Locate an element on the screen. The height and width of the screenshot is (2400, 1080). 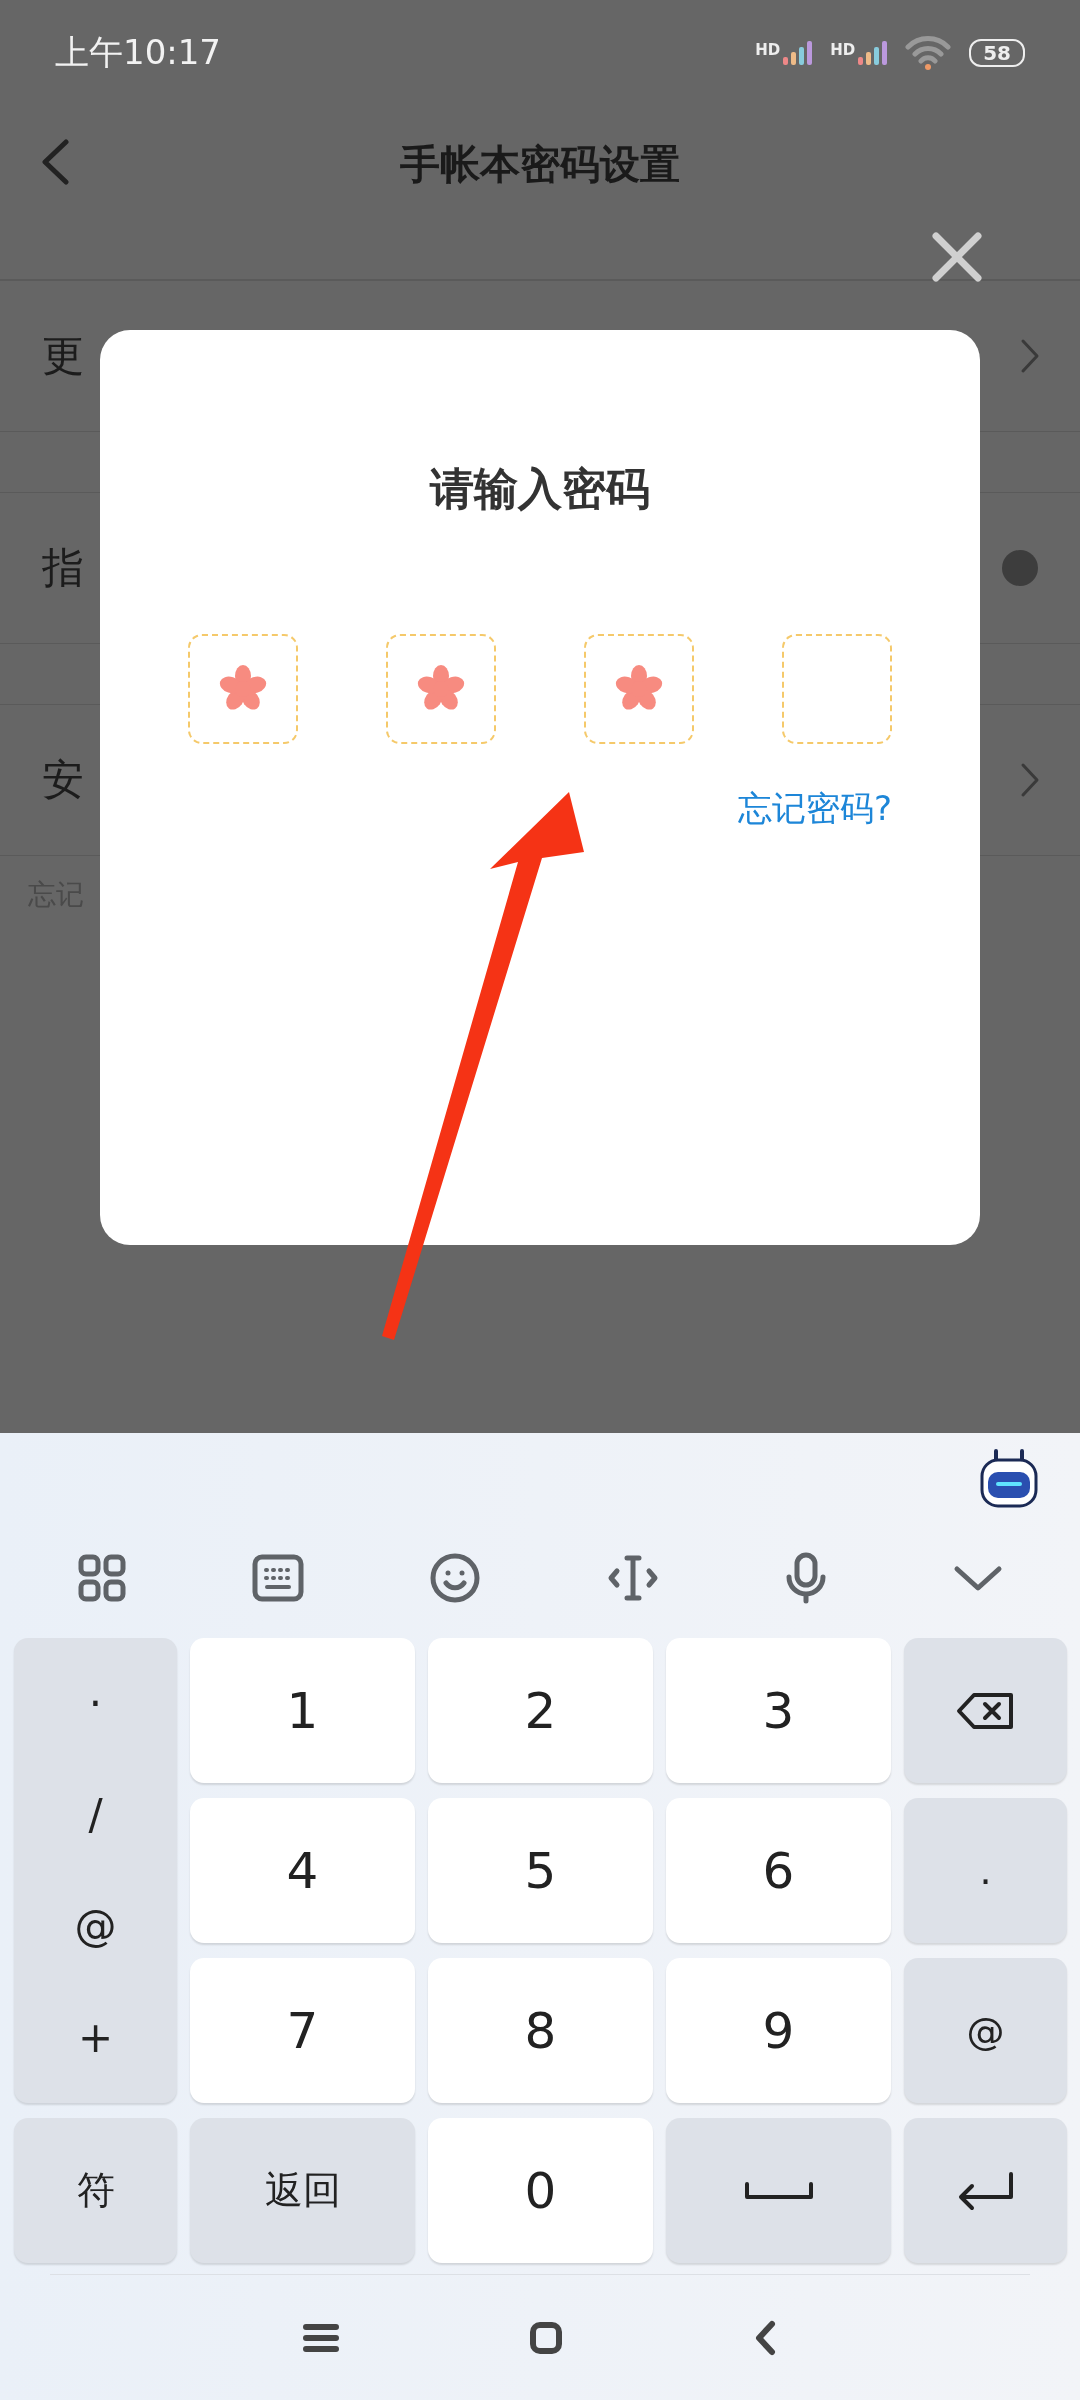
function-key: 返回 is located at coordinates (302, 2190).